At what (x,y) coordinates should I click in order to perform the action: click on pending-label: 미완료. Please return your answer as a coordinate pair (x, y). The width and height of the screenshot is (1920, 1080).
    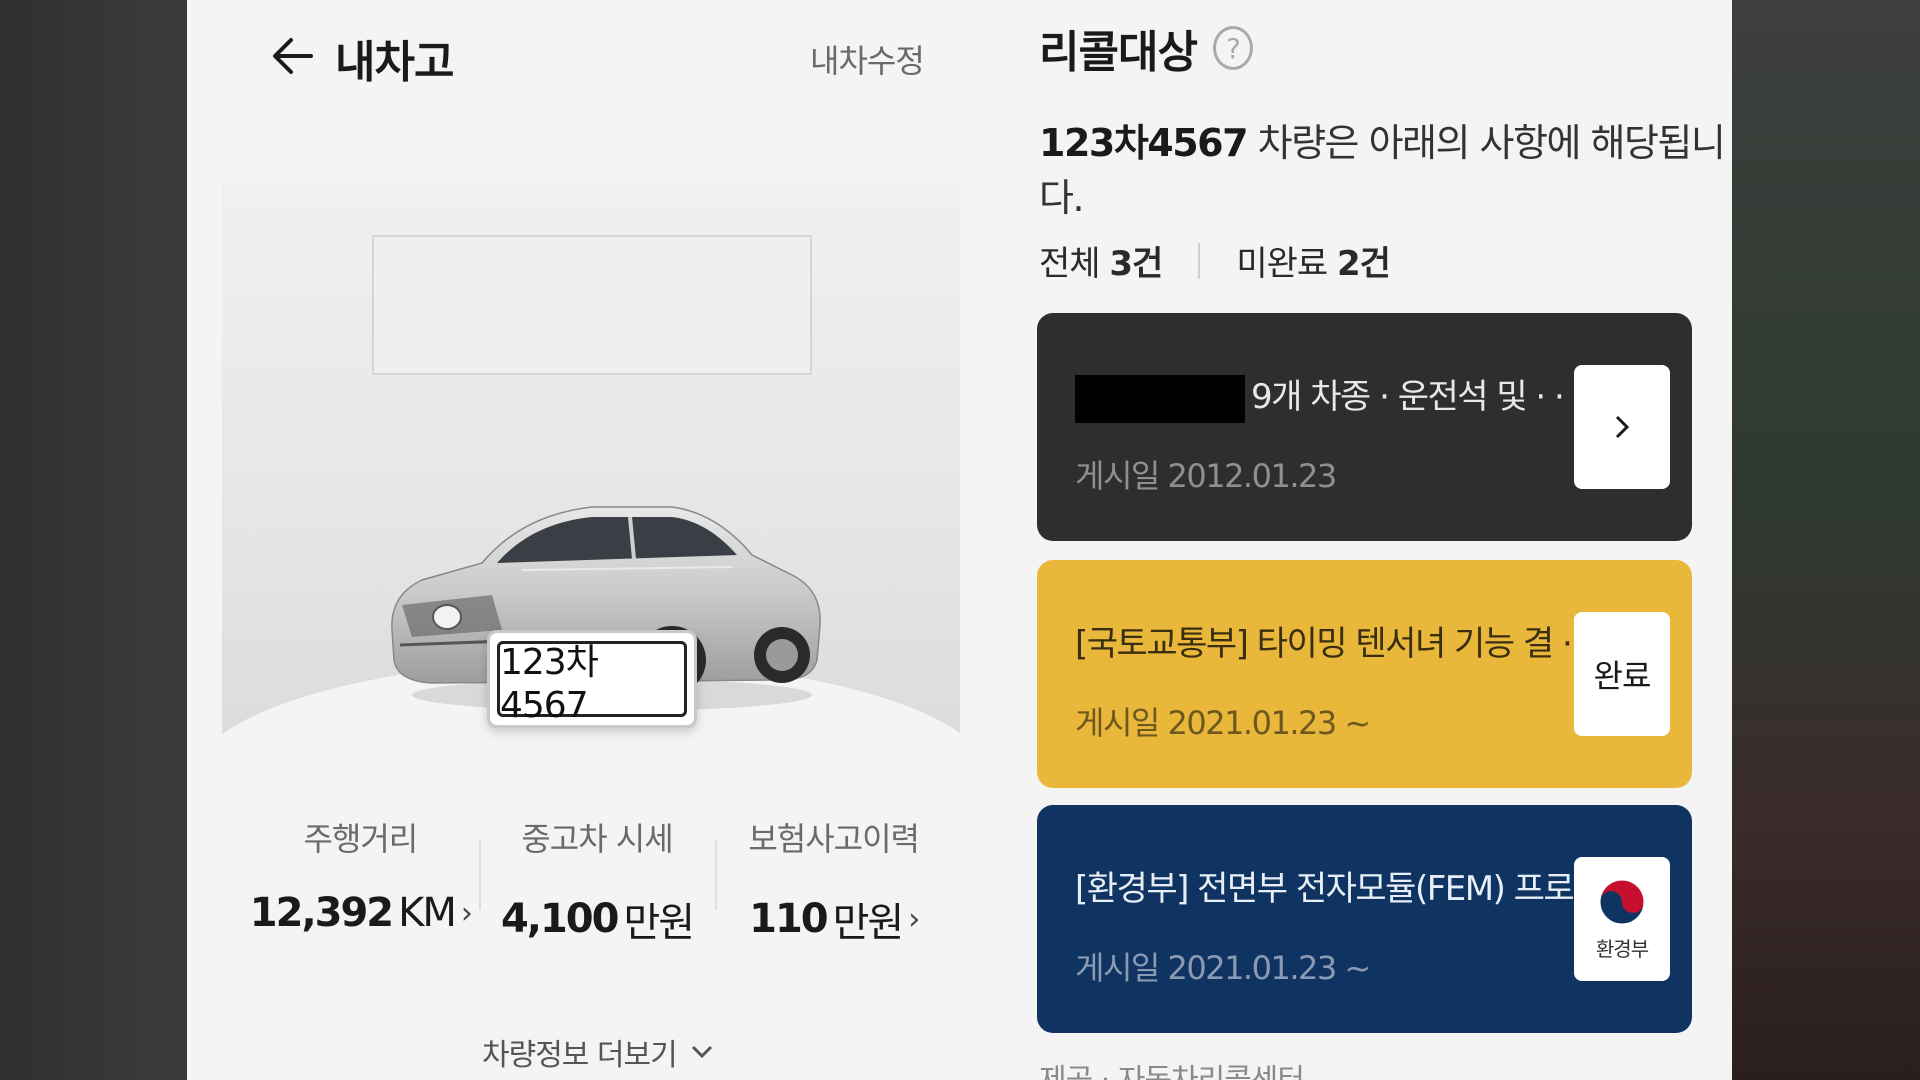
    Looking at the image, I should click on (1282, 264).